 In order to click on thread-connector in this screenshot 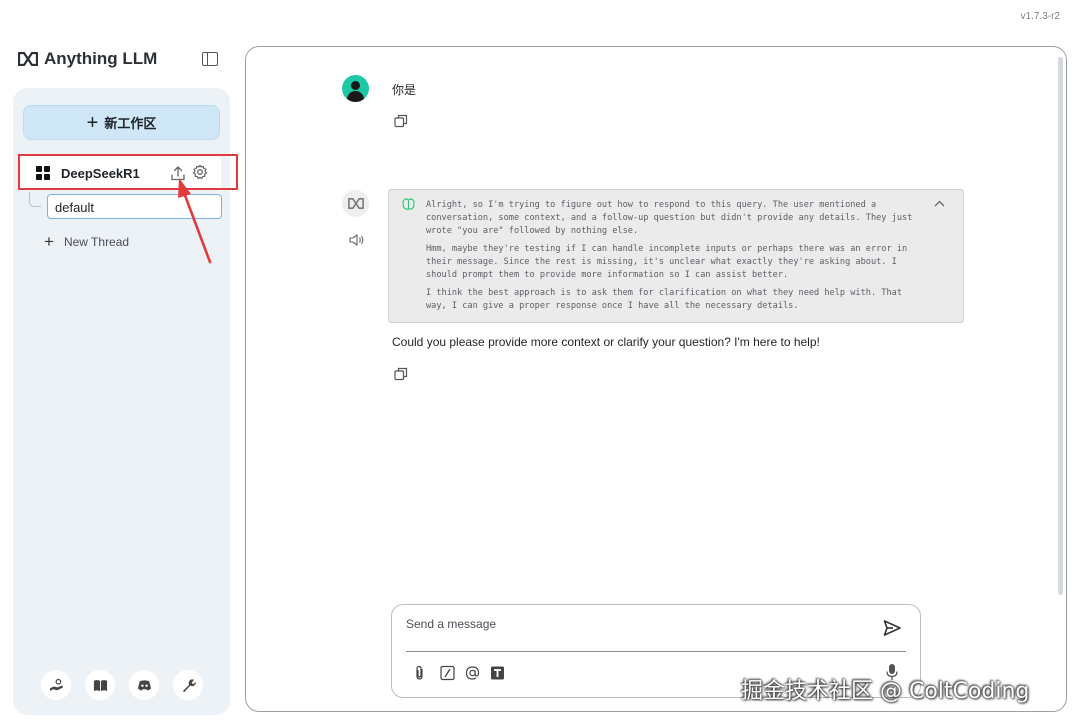, I will do `click(35, 199)`.